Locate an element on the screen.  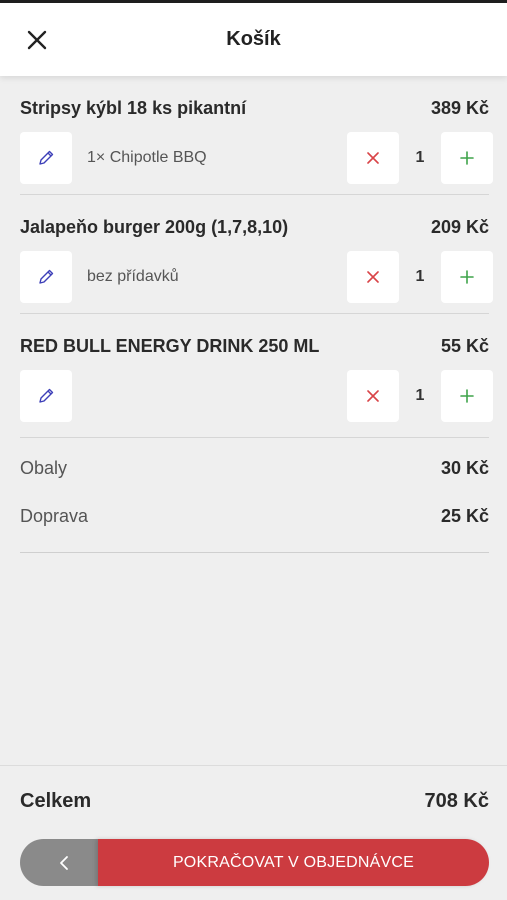
delivery-label: Doprava is located at coordinates (54, 516).